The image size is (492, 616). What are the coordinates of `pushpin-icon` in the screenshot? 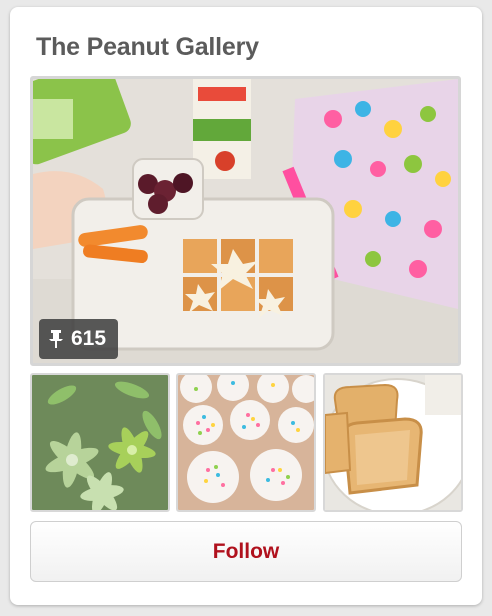 It's located at (56, 339).